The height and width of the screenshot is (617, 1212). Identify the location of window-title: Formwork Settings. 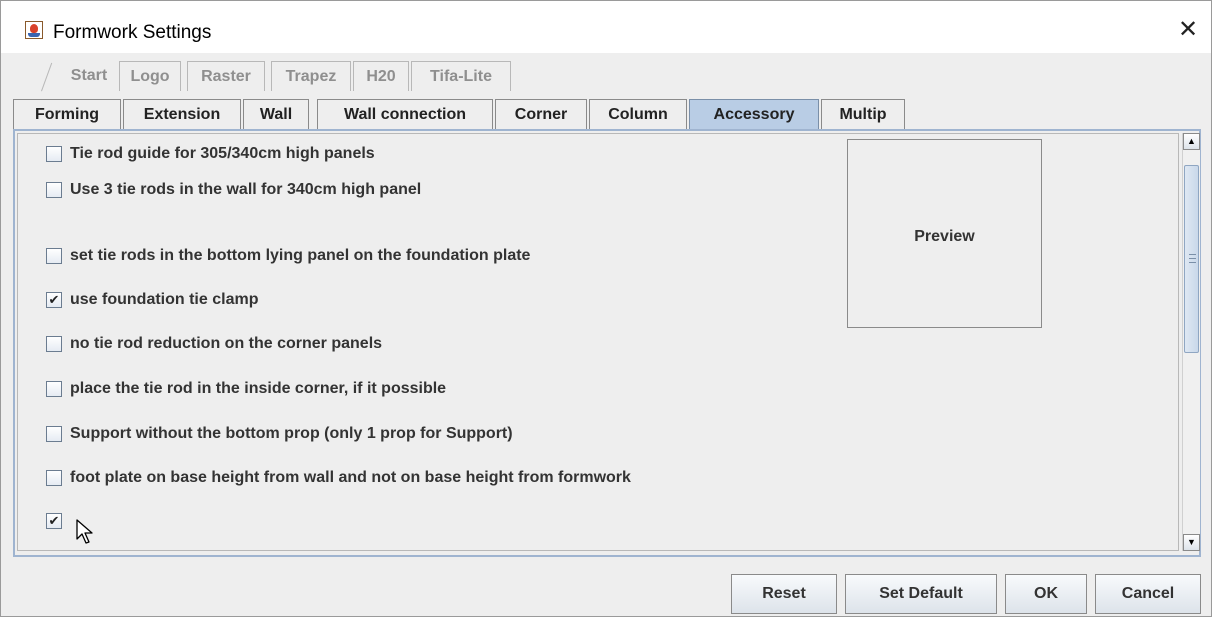
(132, 32).